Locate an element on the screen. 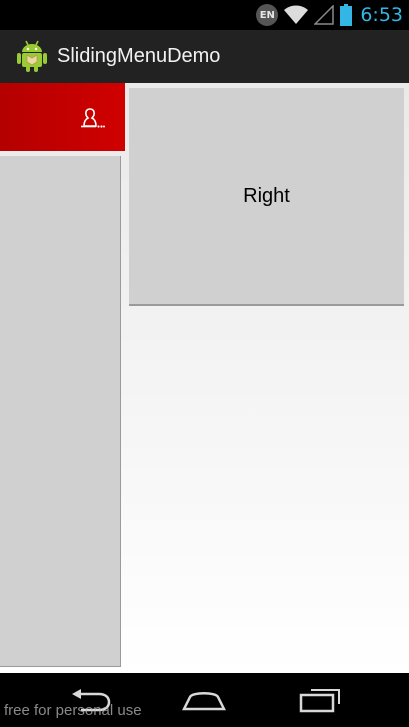  navigation-bar: free for personal use is located at coordinates (204, 700).